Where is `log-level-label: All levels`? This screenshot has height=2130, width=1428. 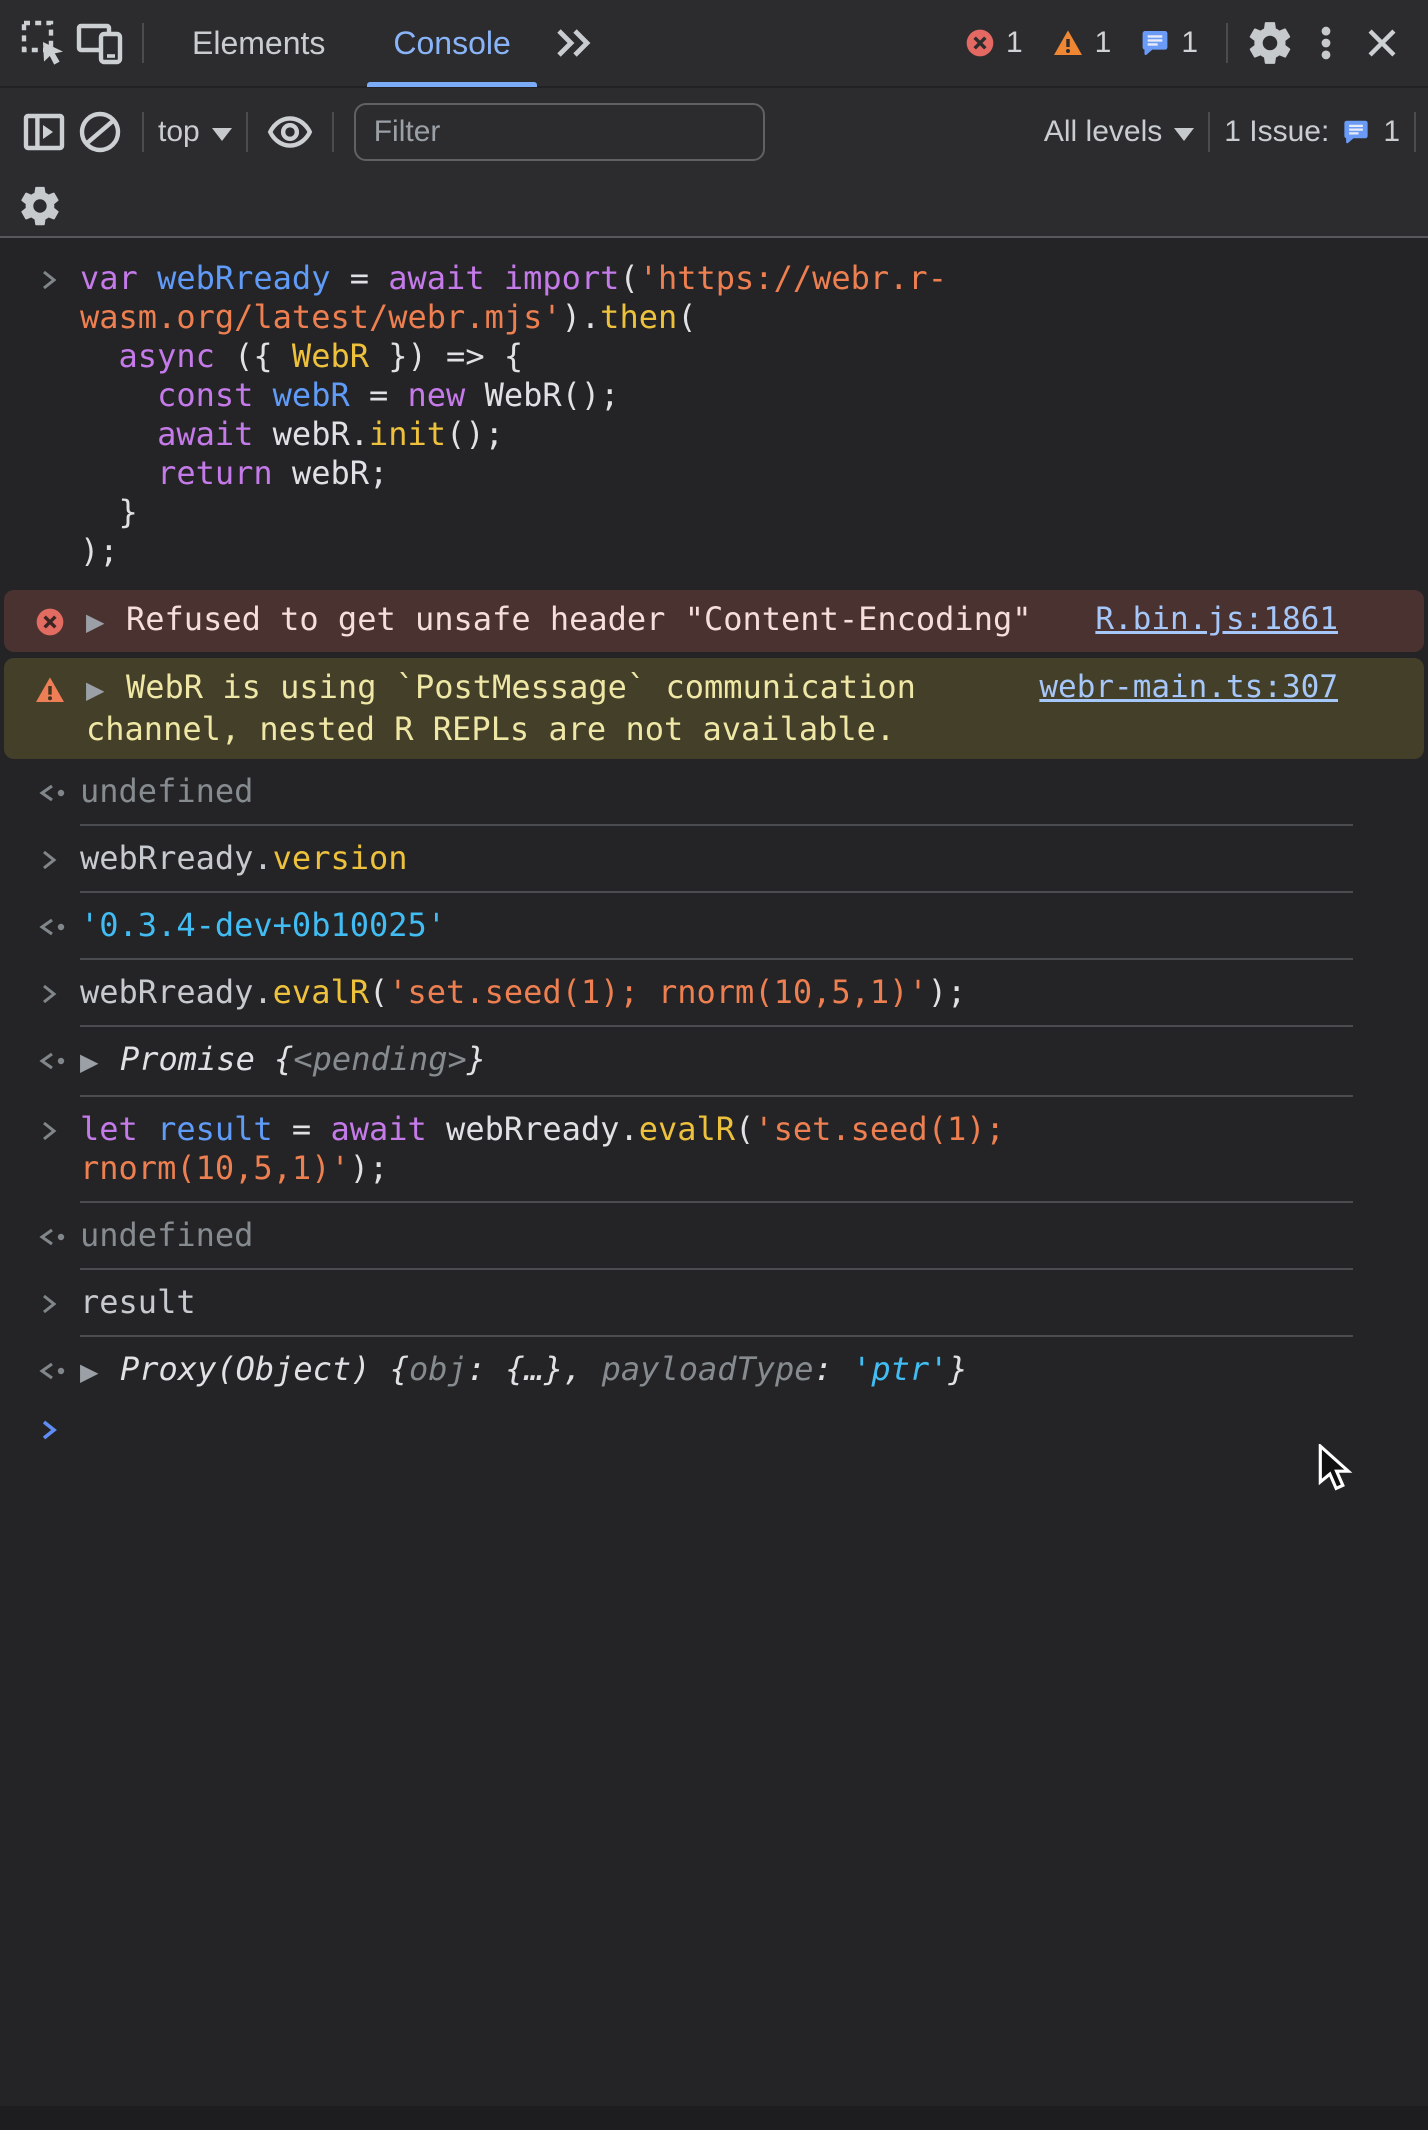
log-level-label: All levels is located at coordinates (1103, 131).